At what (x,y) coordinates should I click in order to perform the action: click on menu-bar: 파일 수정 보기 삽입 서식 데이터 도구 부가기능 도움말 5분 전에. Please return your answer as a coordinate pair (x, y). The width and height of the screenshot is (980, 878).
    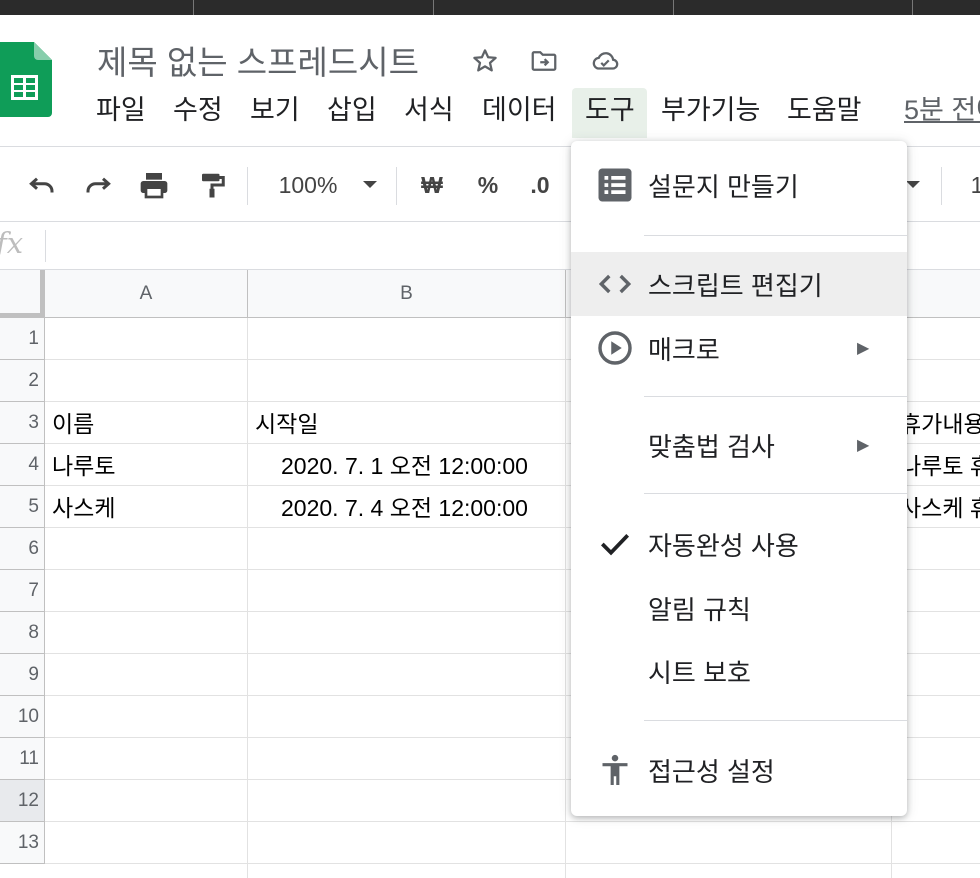
    Looking at the image, I should click on (490, 114).